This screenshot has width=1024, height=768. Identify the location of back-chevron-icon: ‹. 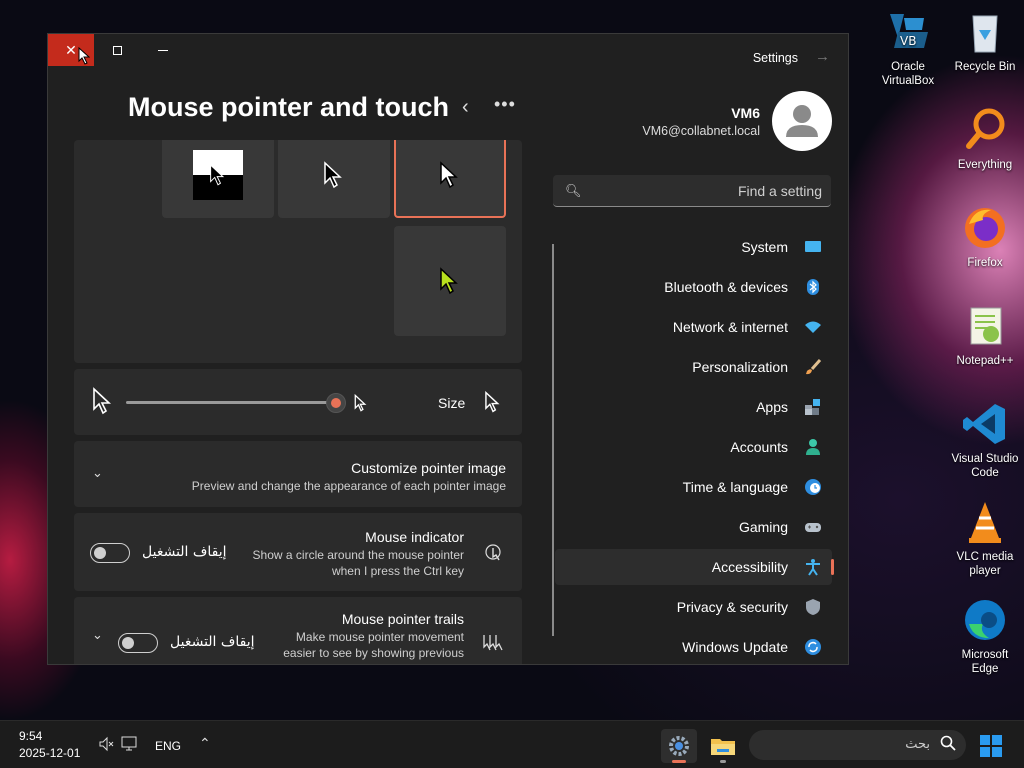
(465, 107).